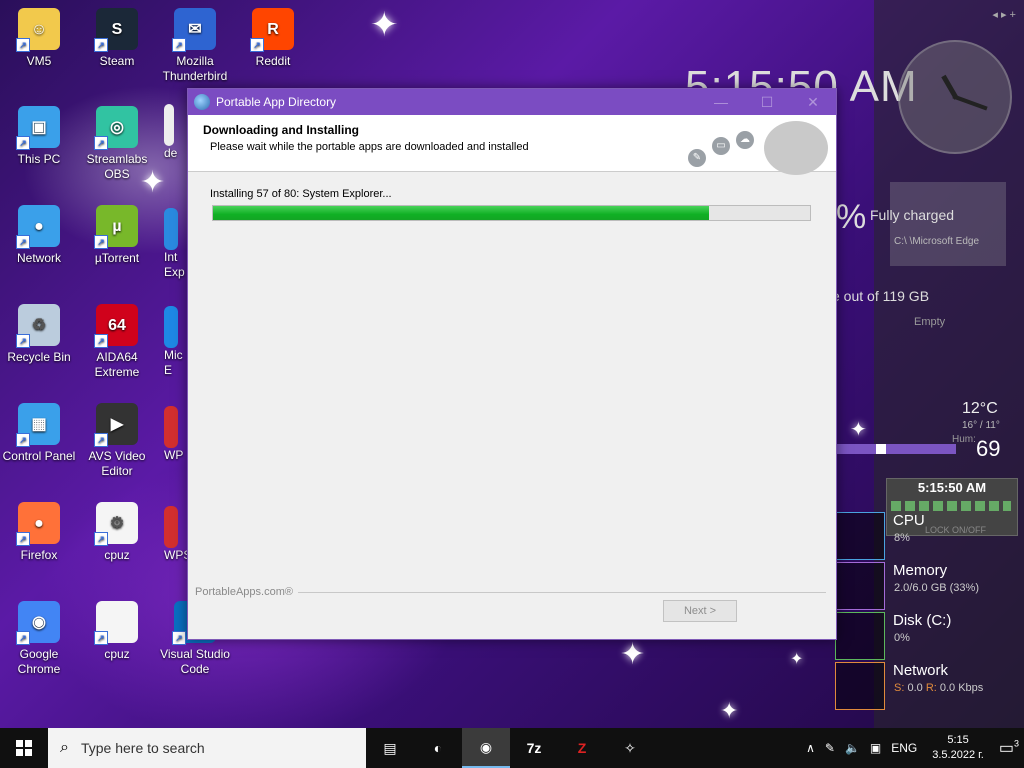  I want to click on close-button: ✕, so click(813, 102).